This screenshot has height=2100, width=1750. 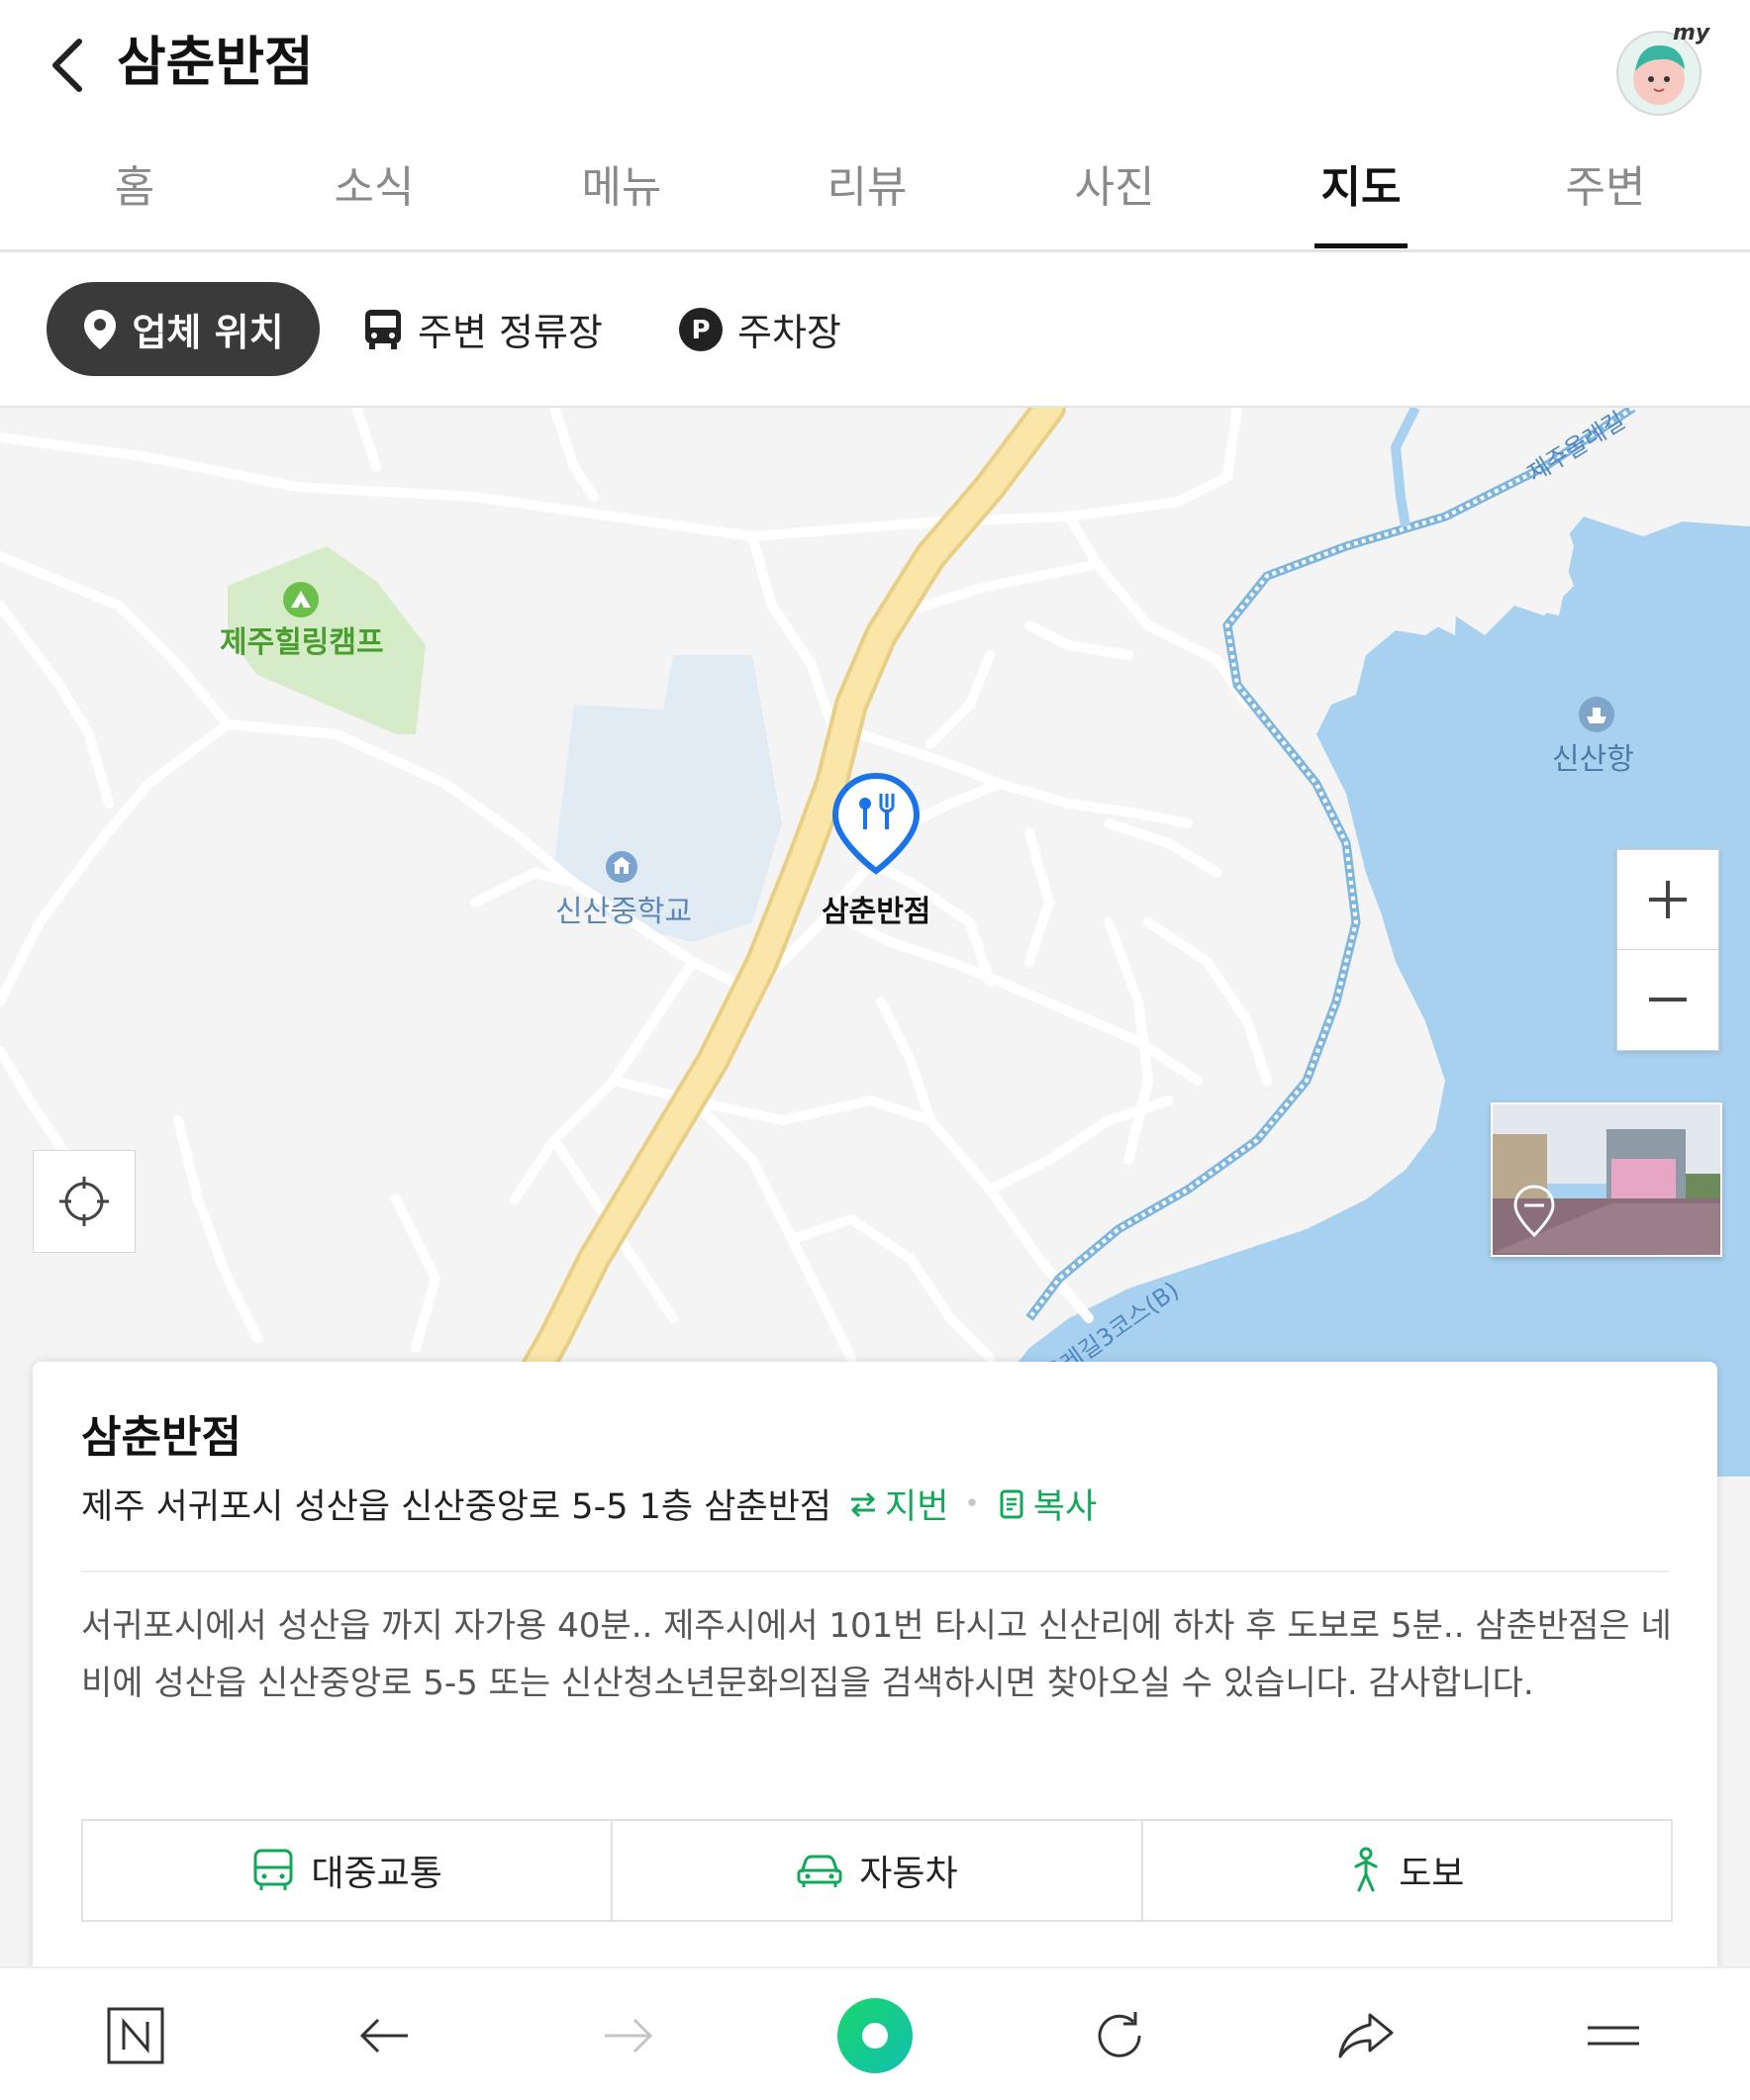 What do you see at coordinates (621, 867) in the screenshot?
I see `school-icon` at bounding box center [621, 867].